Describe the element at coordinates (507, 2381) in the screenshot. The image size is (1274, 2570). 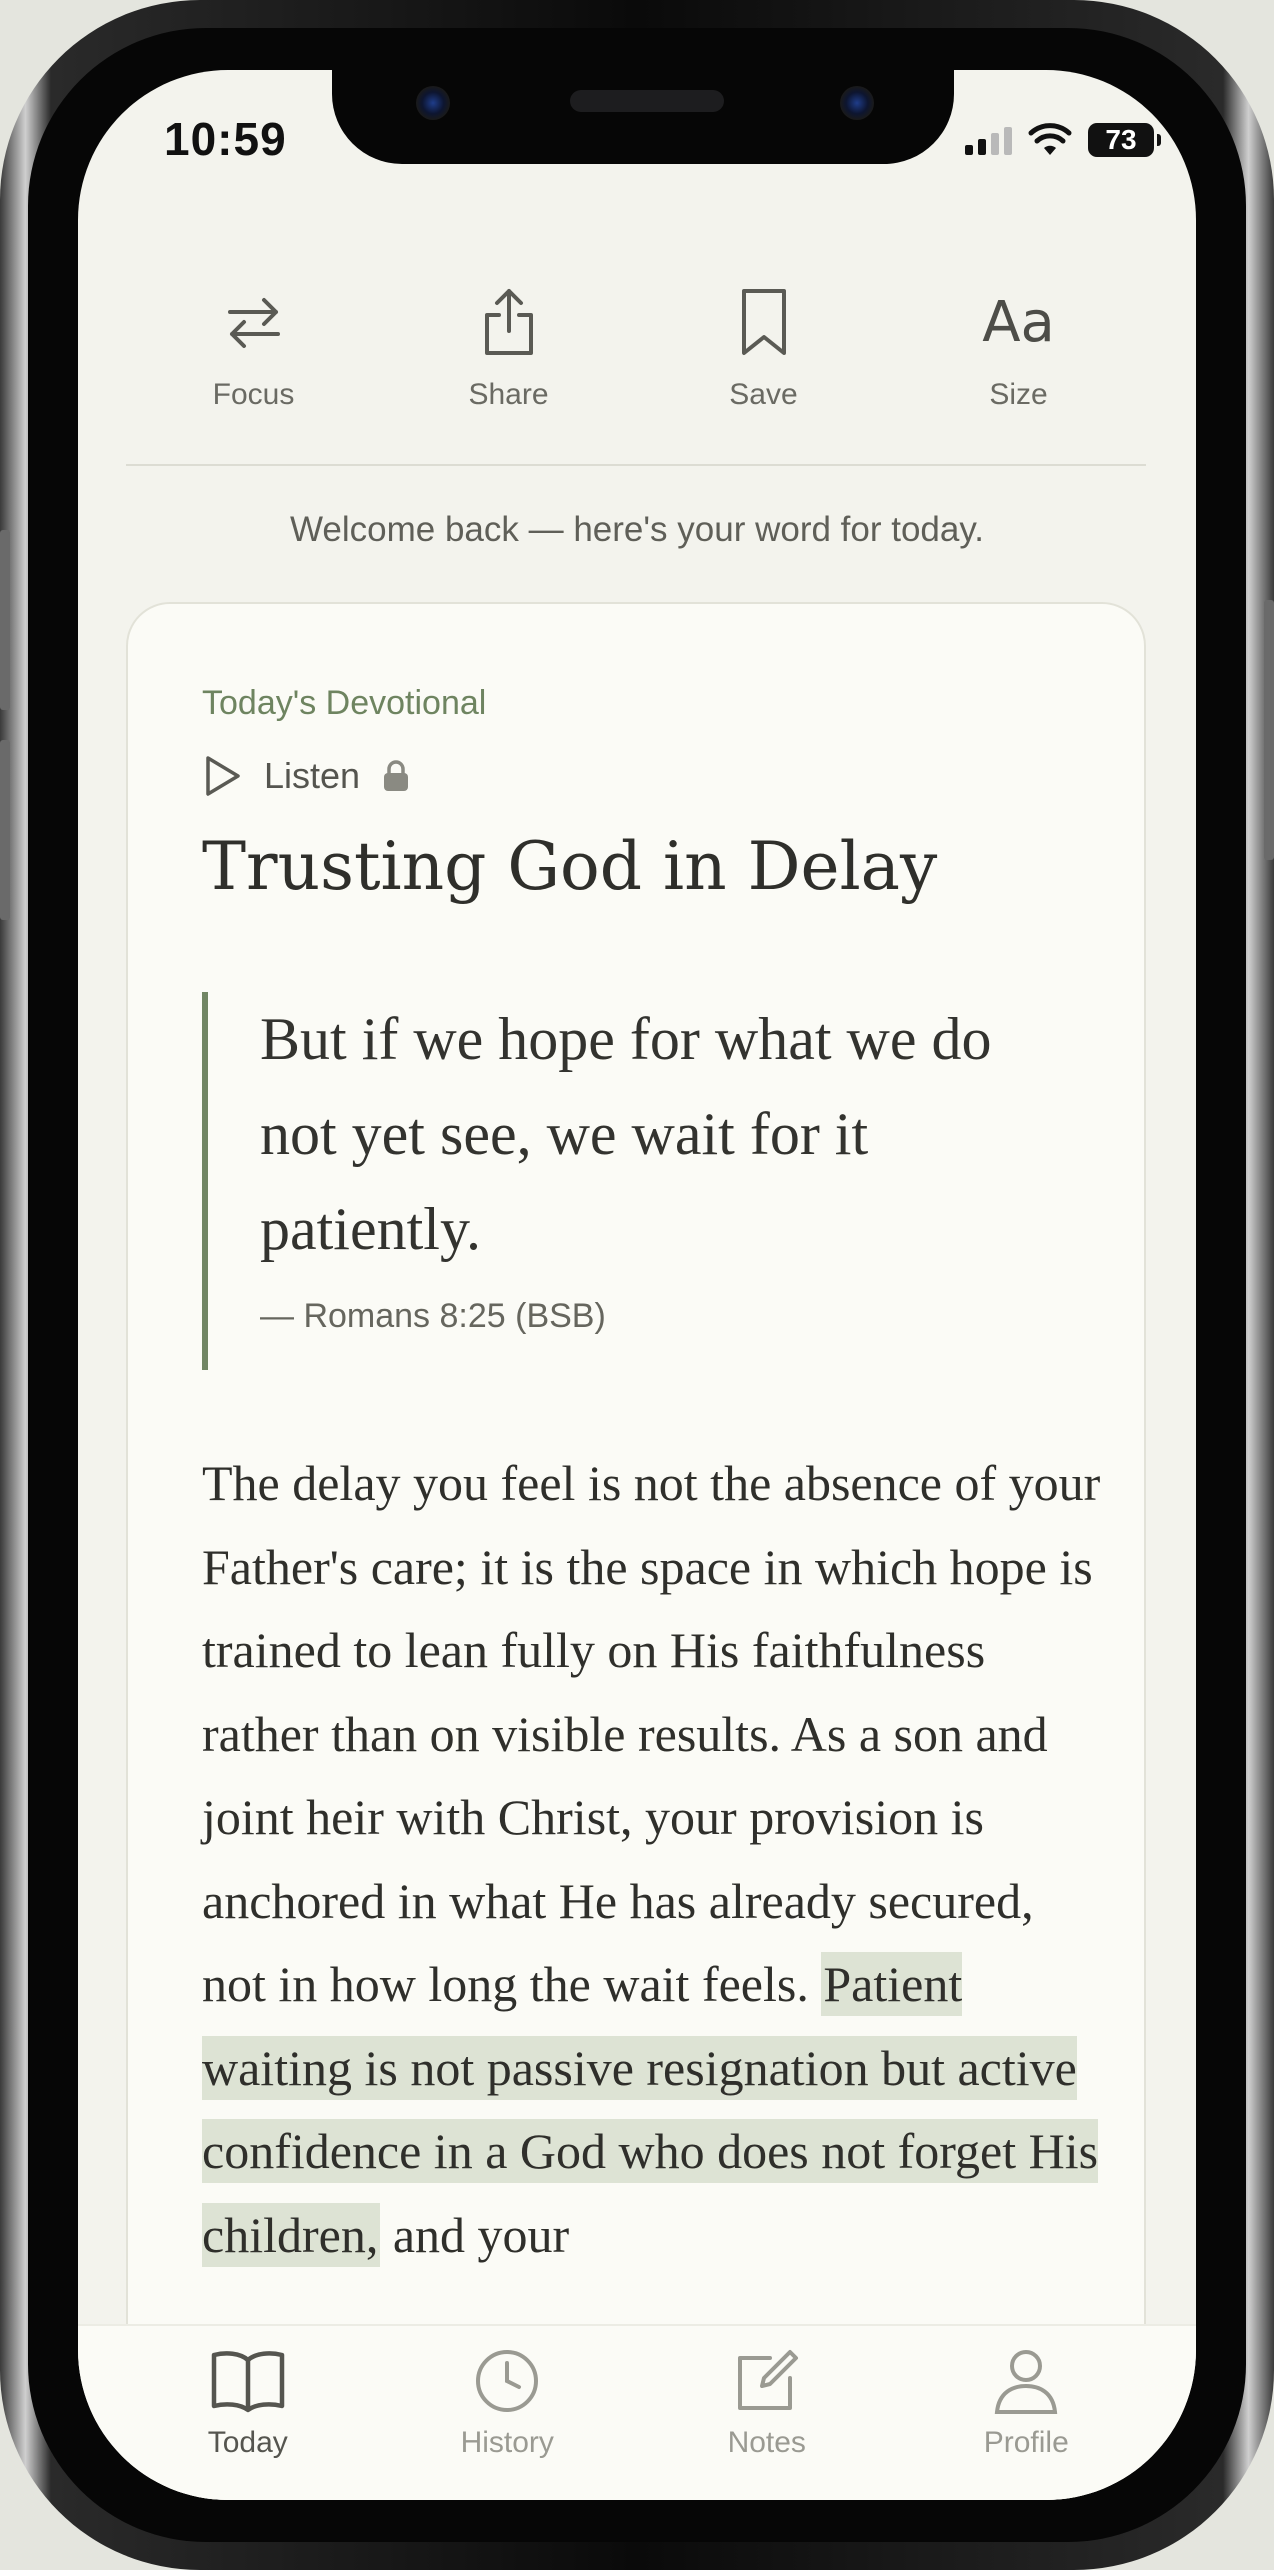
I see `clock-icon` at that location.